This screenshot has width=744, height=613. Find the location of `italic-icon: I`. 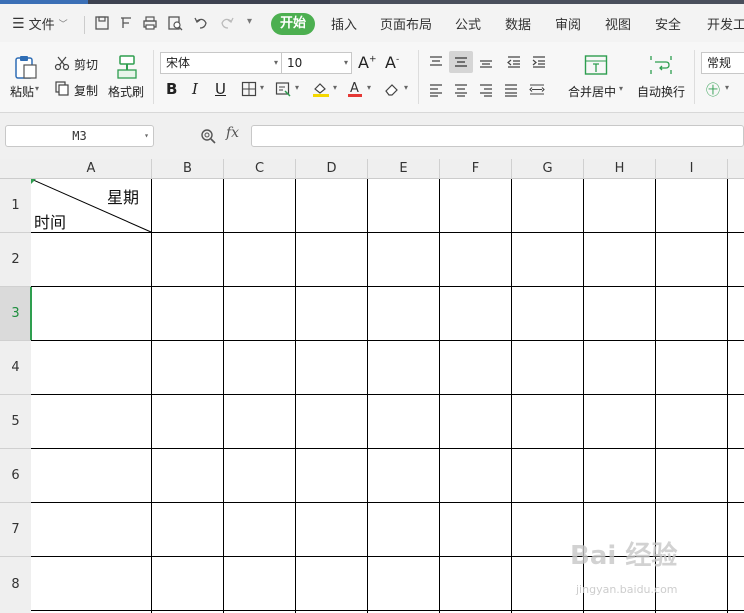

italic-icon: I is located at coordinates (195, 89).